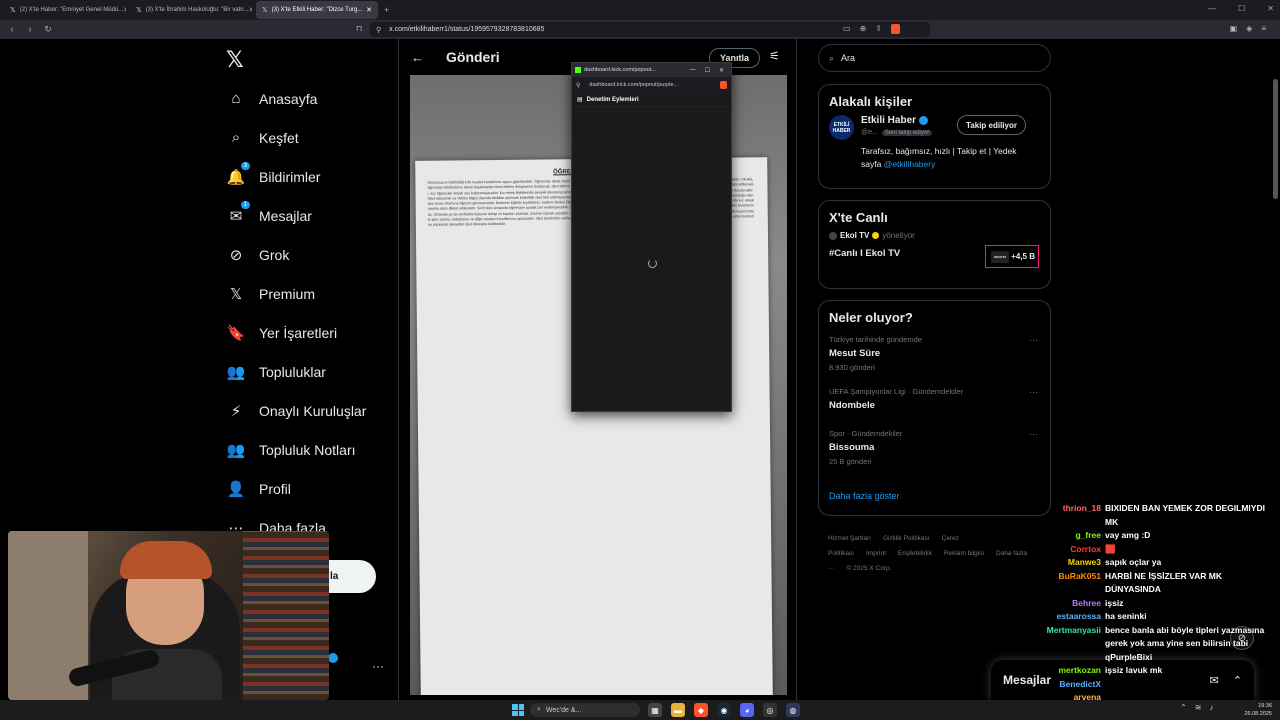 Image resolution: width=1280 pixels, height=720 pixels. I want to click on nav-item-3: ✉ 1 Mesajlar, so click(296, 215).